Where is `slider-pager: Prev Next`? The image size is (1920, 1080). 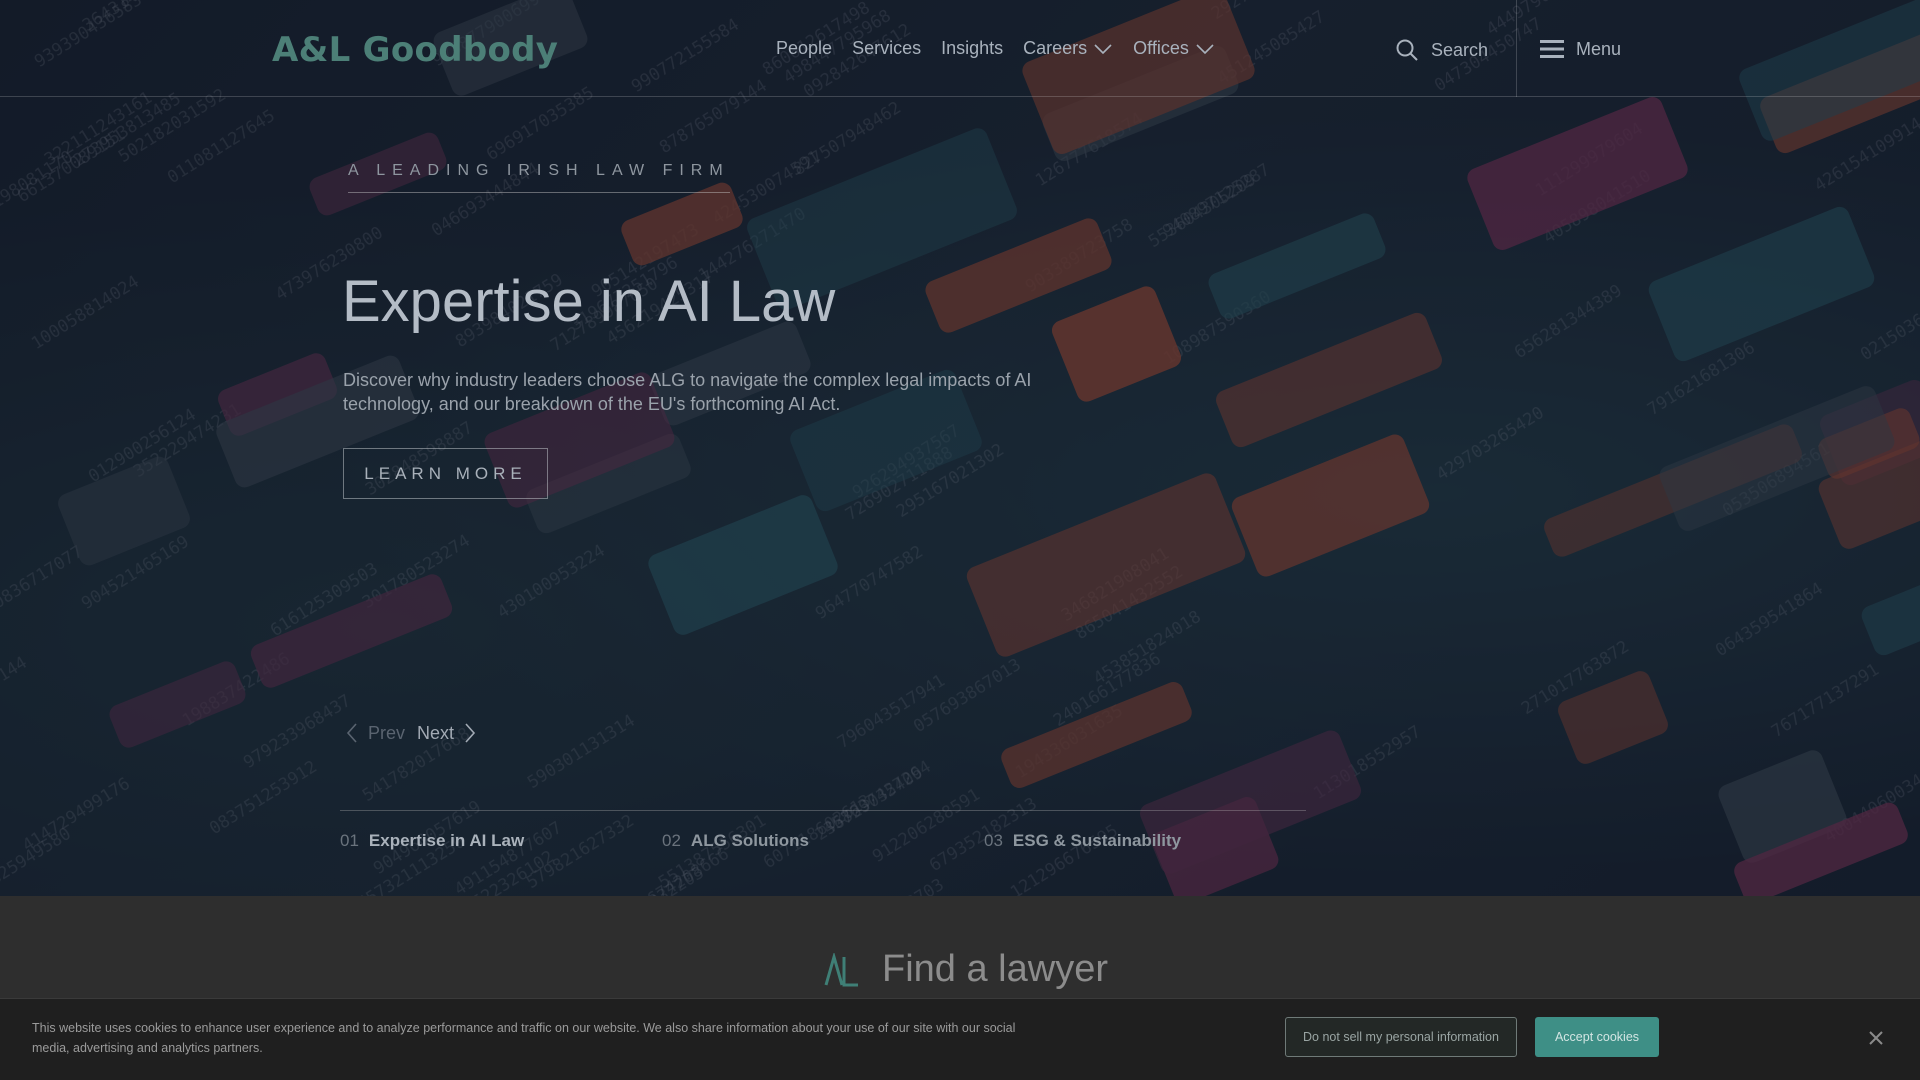 slider-pager: Prev Next is located at coordinates (411, 733).